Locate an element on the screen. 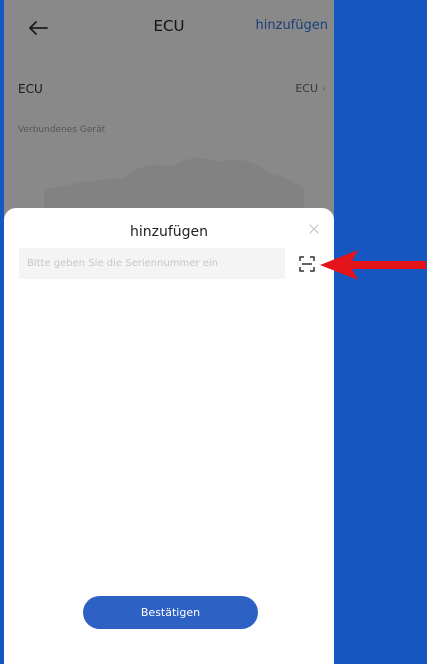  close-icon is located at coordinates (314, 229).